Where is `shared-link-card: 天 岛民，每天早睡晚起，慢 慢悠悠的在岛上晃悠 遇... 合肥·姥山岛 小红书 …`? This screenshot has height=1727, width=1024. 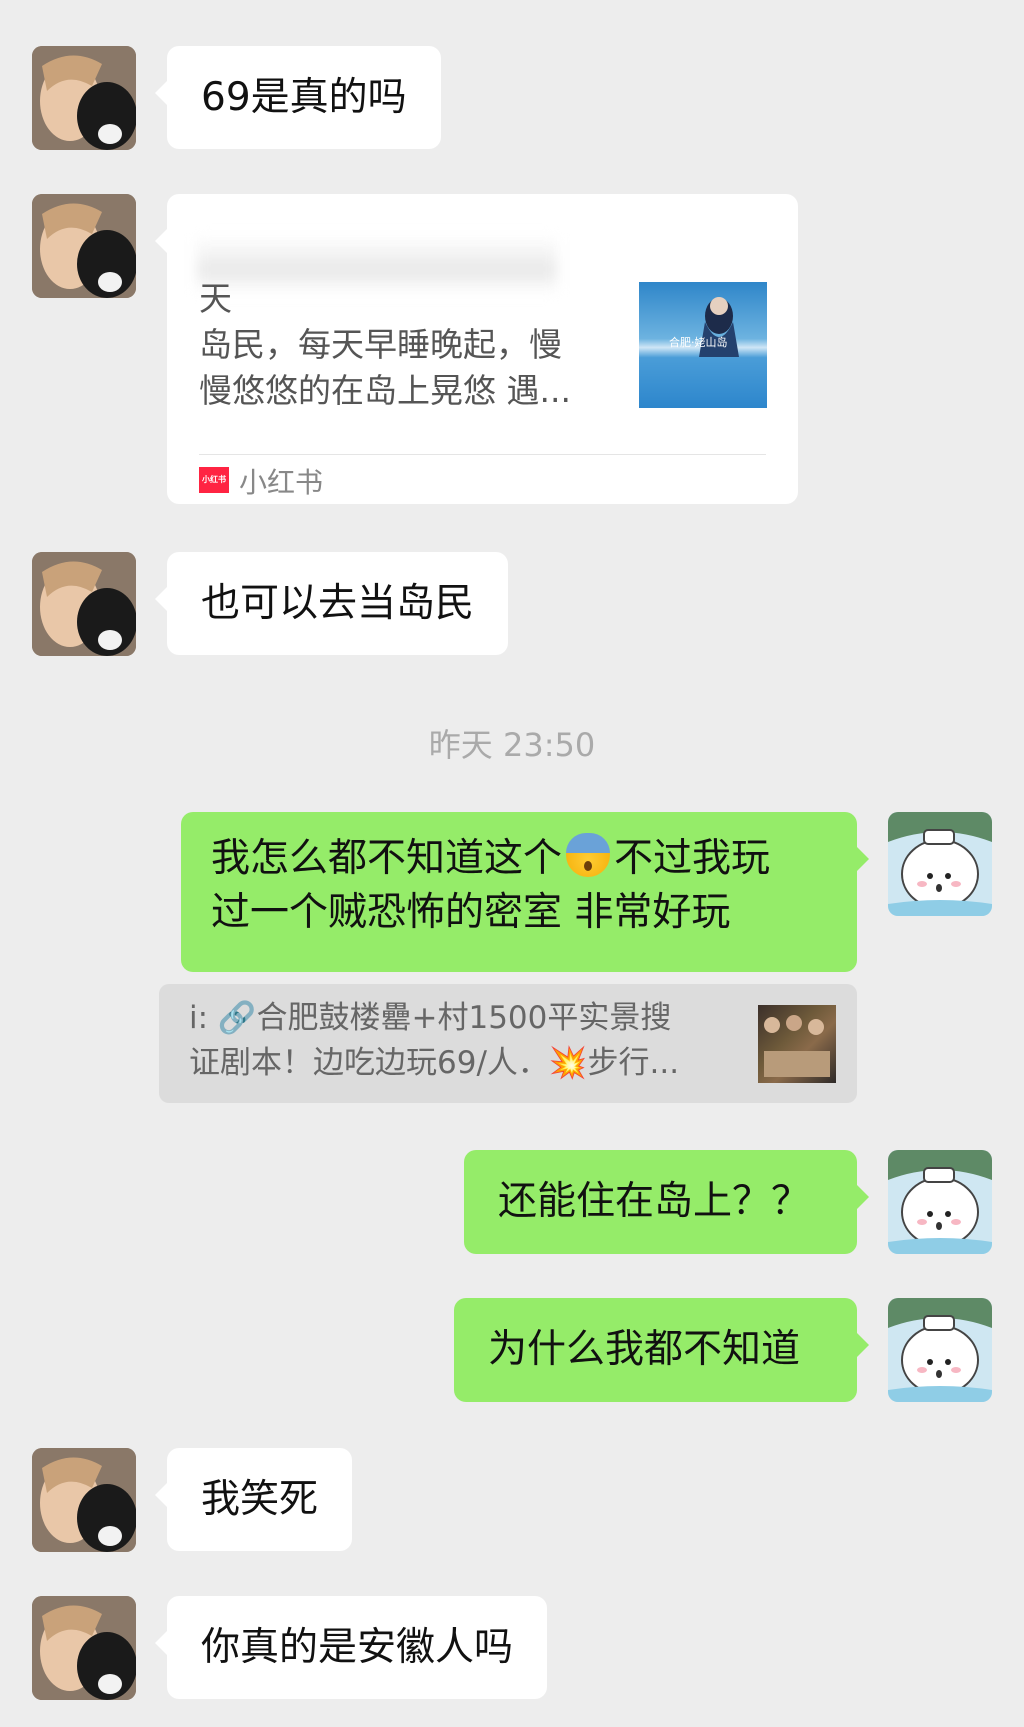
shared-link-card: 天 岛民，每天早睡晚起，慢 慢悠悠的在岛上晃悠 遇... 合肥·姥山岛 小红书 … is located at coordinates (476, 349).